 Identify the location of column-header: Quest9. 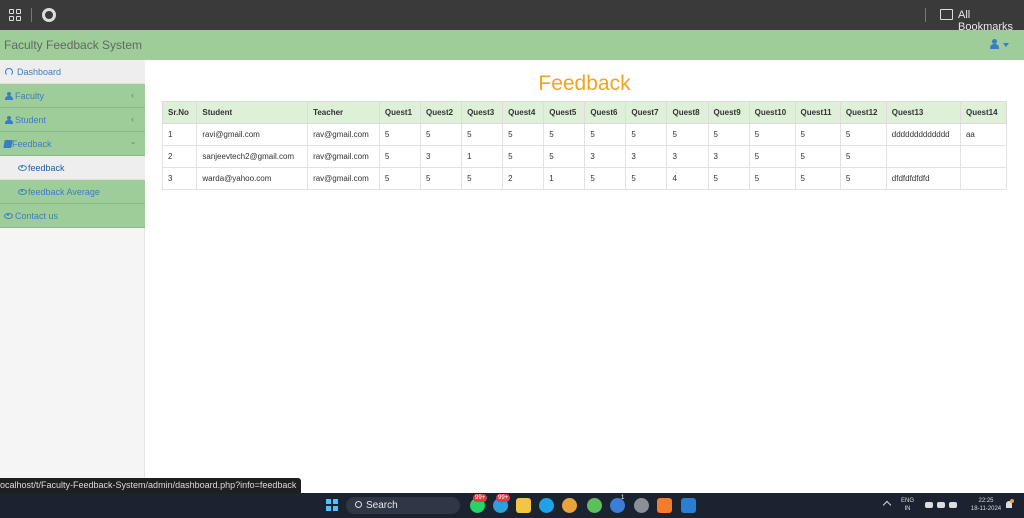
(728, 112).